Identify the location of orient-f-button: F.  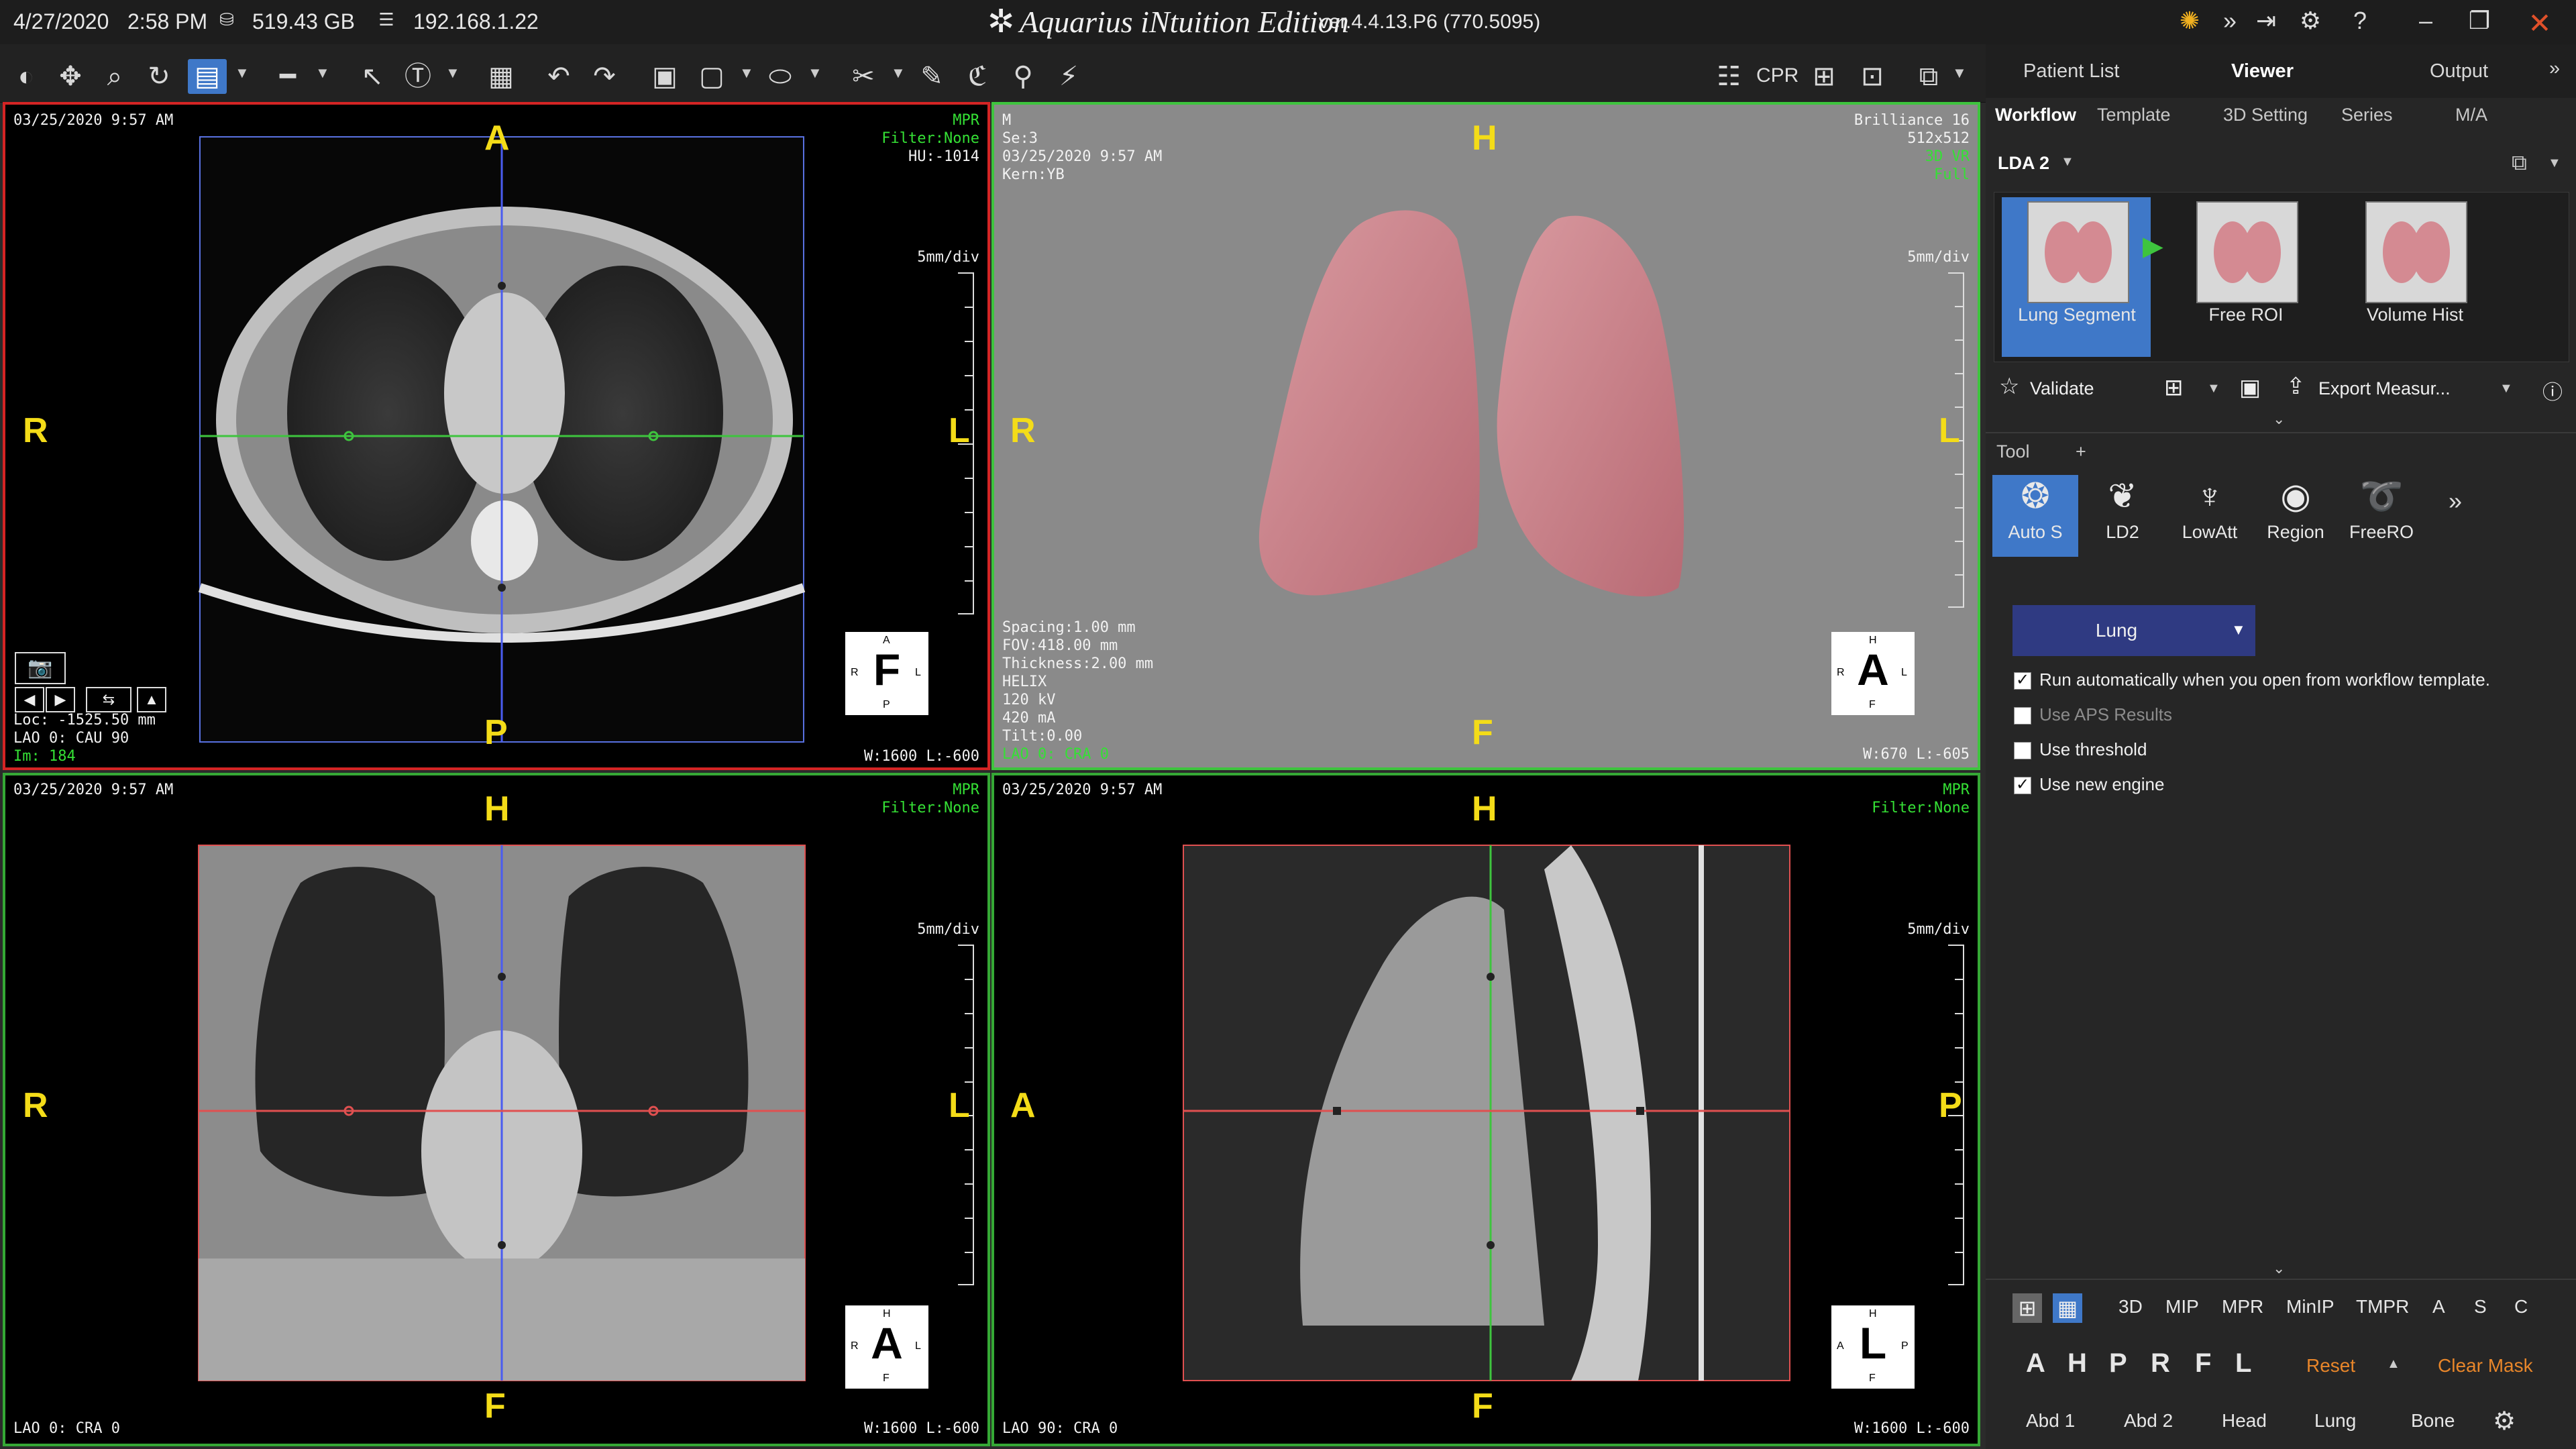
(2203, 1363).